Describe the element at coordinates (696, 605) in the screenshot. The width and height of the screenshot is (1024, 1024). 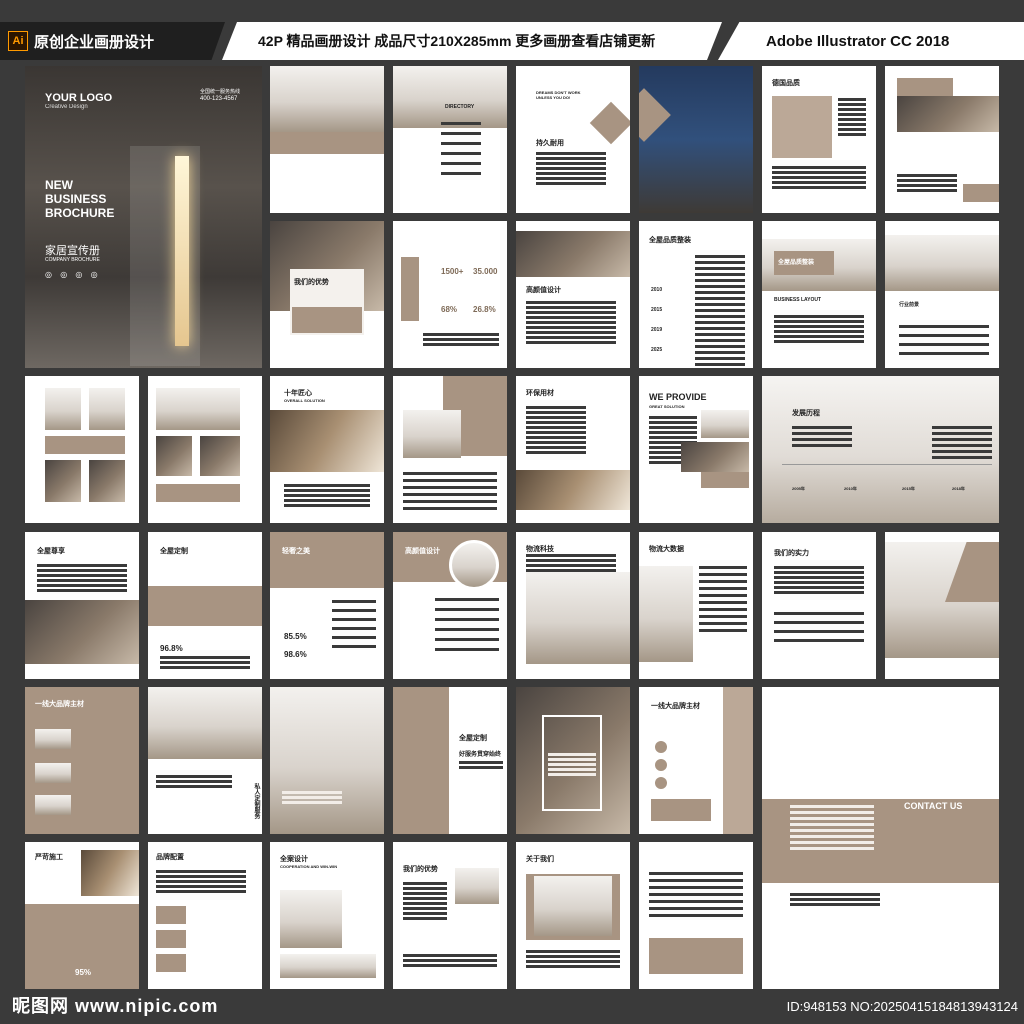
I see `page-bigdata: 物流大数据` at that location.